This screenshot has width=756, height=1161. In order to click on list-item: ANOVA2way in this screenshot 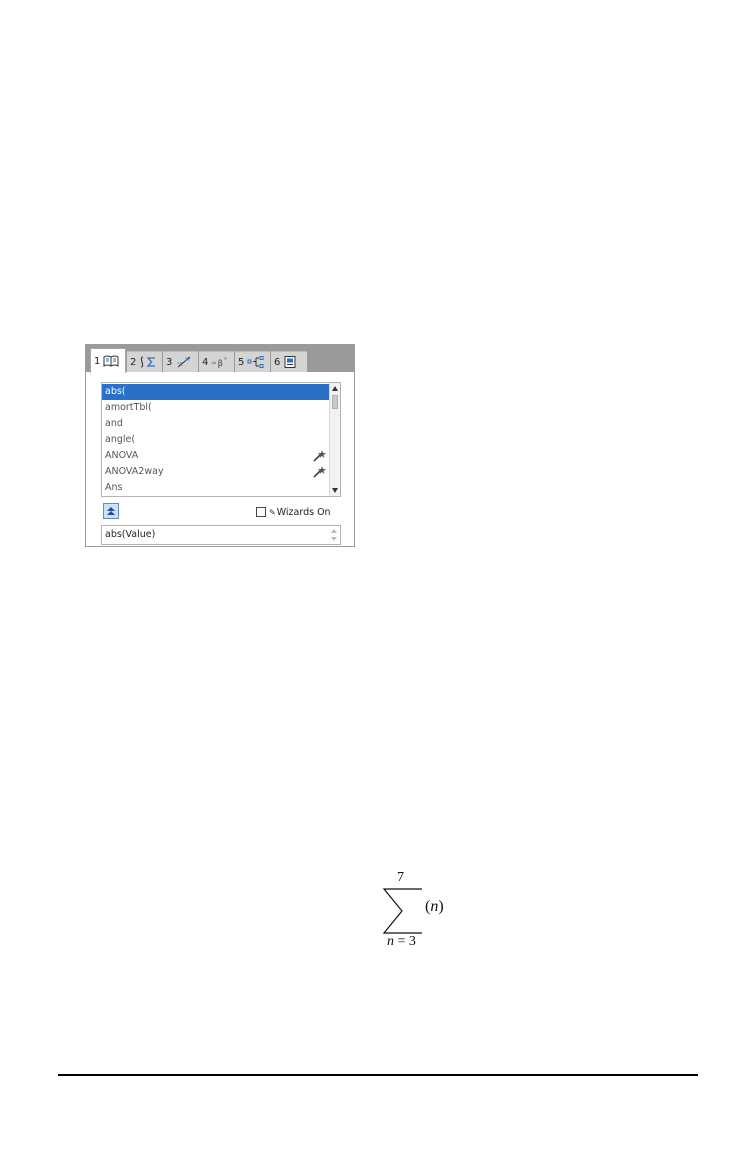, I will do `click(215, 472)`.